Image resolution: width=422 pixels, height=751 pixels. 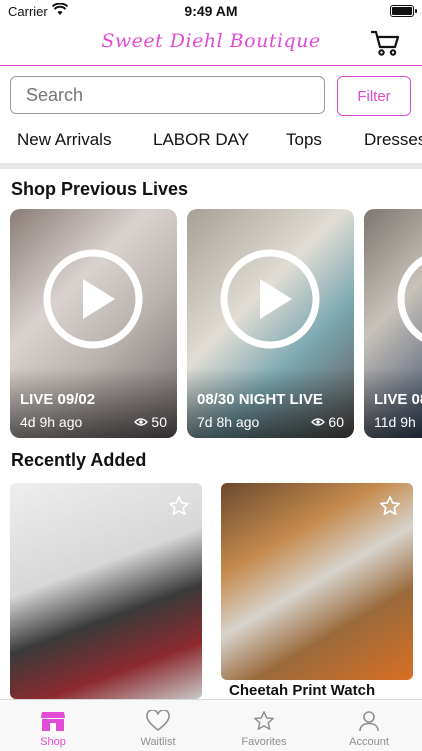 I want to click on live-title: 08/30 NIGHT LIVE, so click(x=260, y=399).